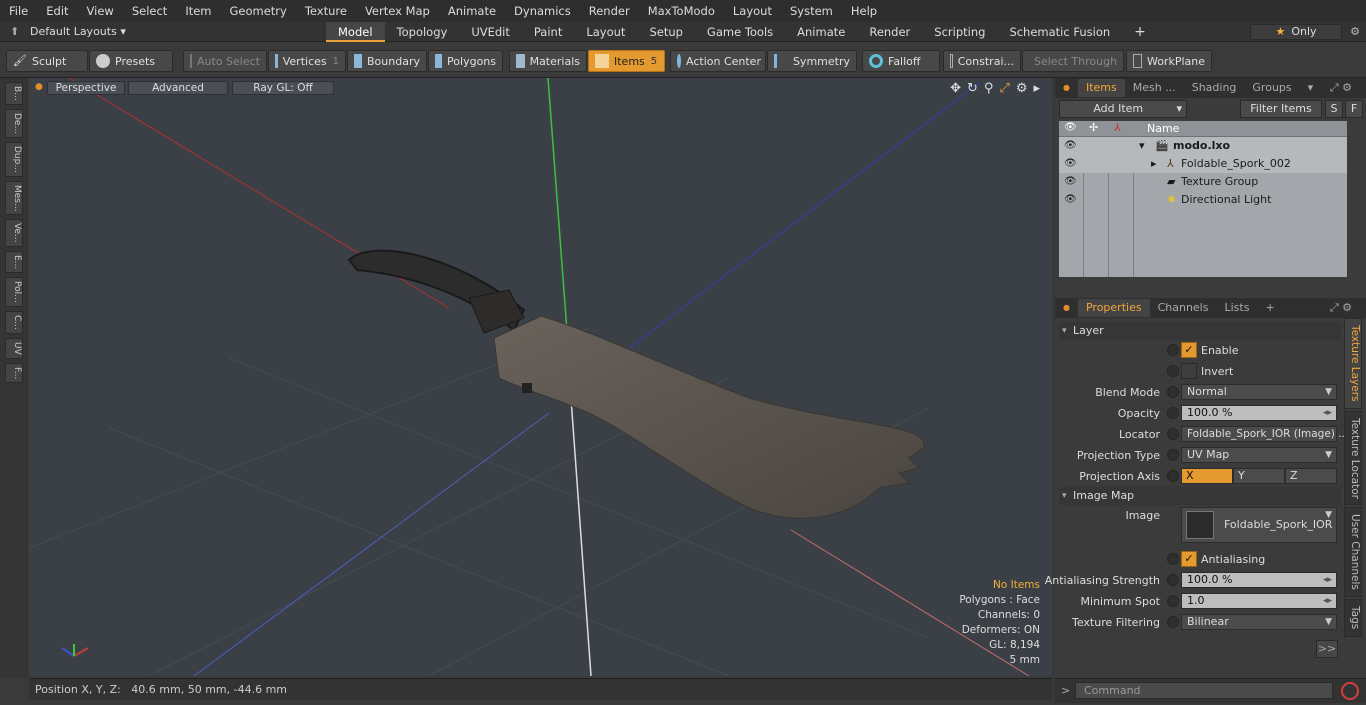 Image resolution: width=1366 pixels, height=705 pixels. I want to click on add-tab-icon: +, so click(1140, 32).